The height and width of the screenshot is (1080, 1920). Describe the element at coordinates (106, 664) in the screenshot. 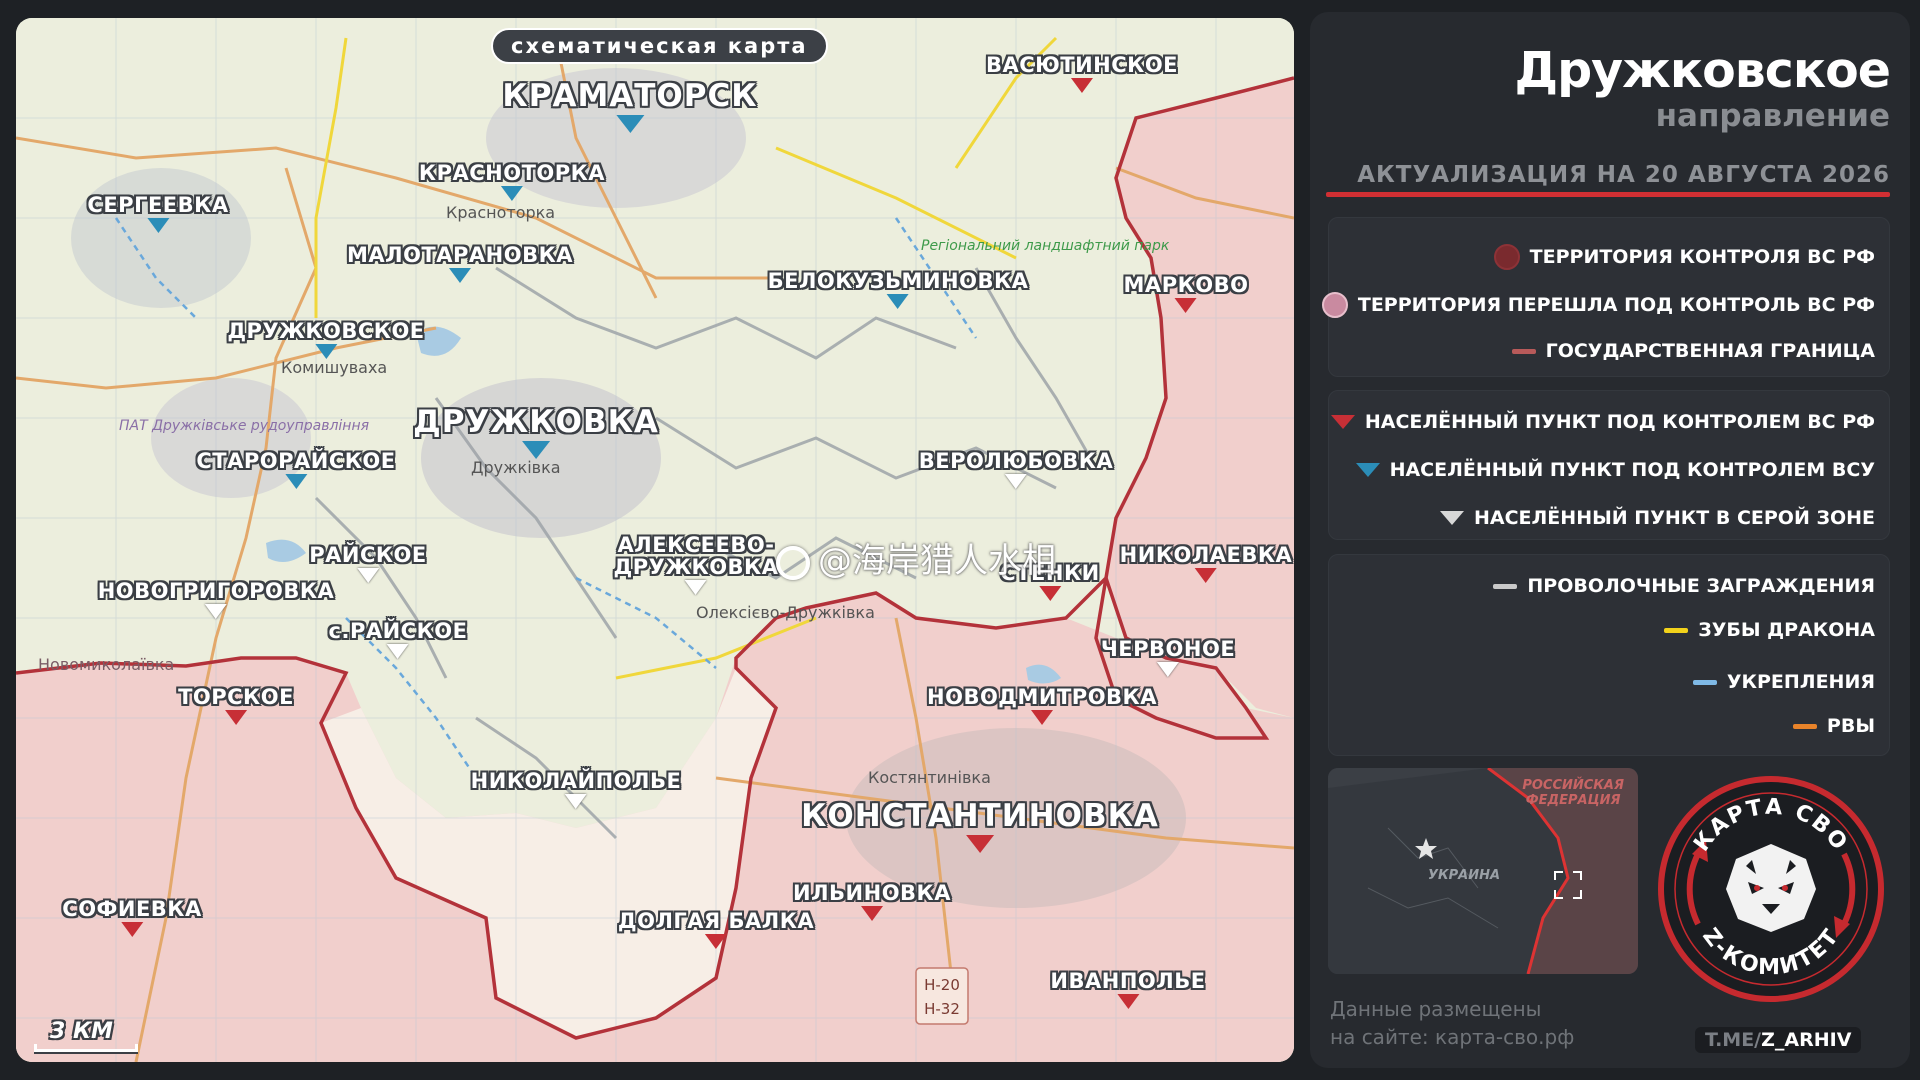

I see `basemap-label: Новомиколаївка` at that location.